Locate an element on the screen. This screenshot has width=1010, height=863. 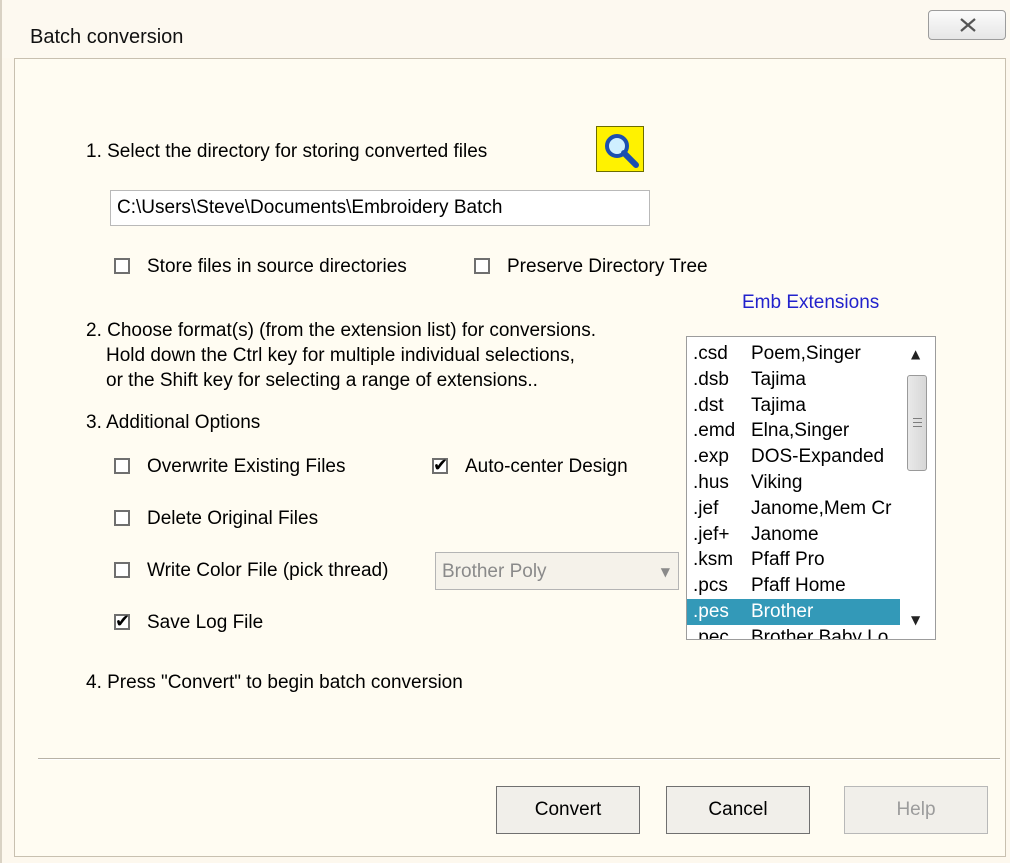
scroll-thumb is located at coordinates (917, 423).